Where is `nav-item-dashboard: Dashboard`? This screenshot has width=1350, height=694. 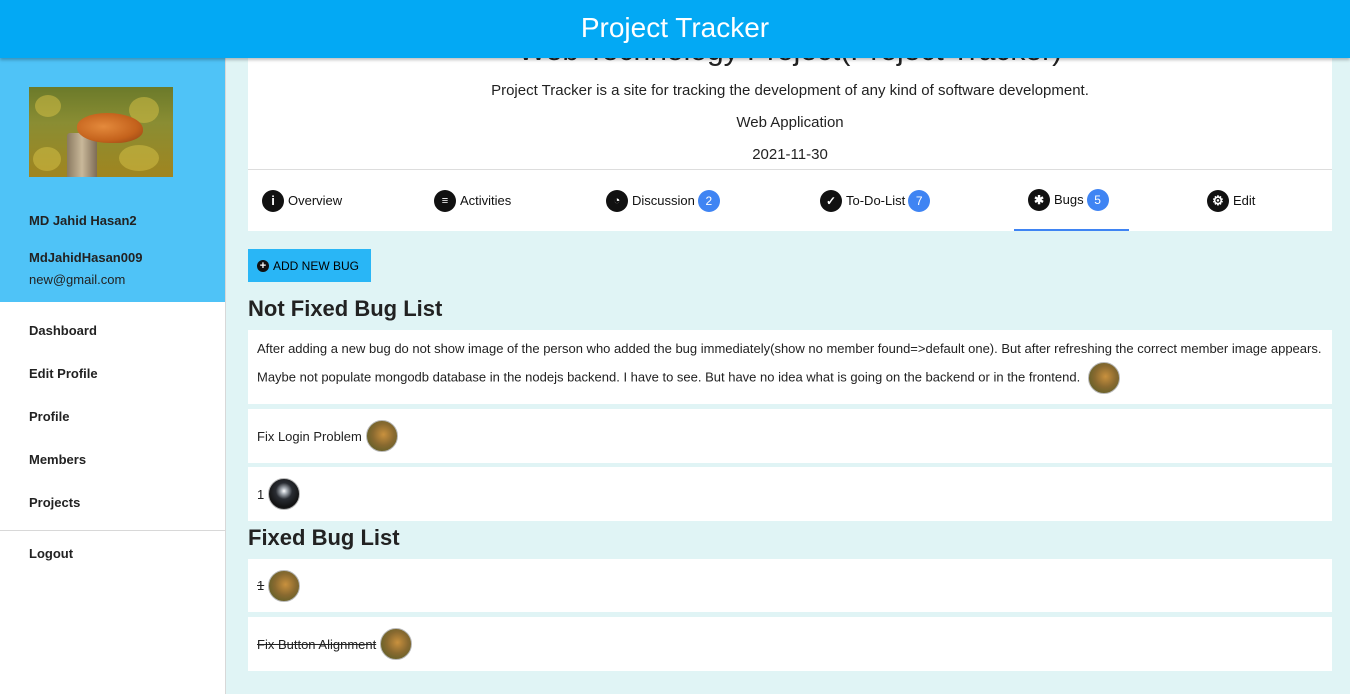
nav-item-dashboard: Dashboard is located at coordinates (112, 330).